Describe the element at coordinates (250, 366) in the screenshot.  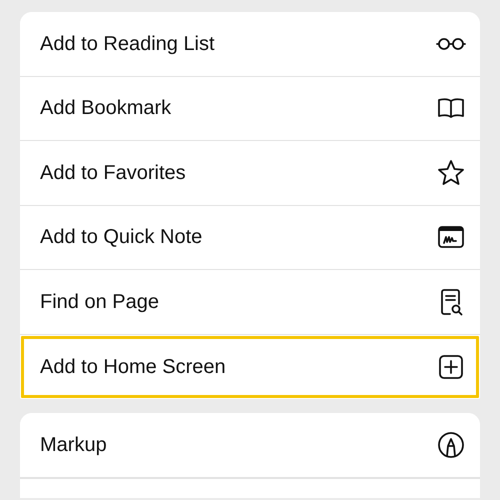
I see `menu-item: Add to Home Screen` at that location.